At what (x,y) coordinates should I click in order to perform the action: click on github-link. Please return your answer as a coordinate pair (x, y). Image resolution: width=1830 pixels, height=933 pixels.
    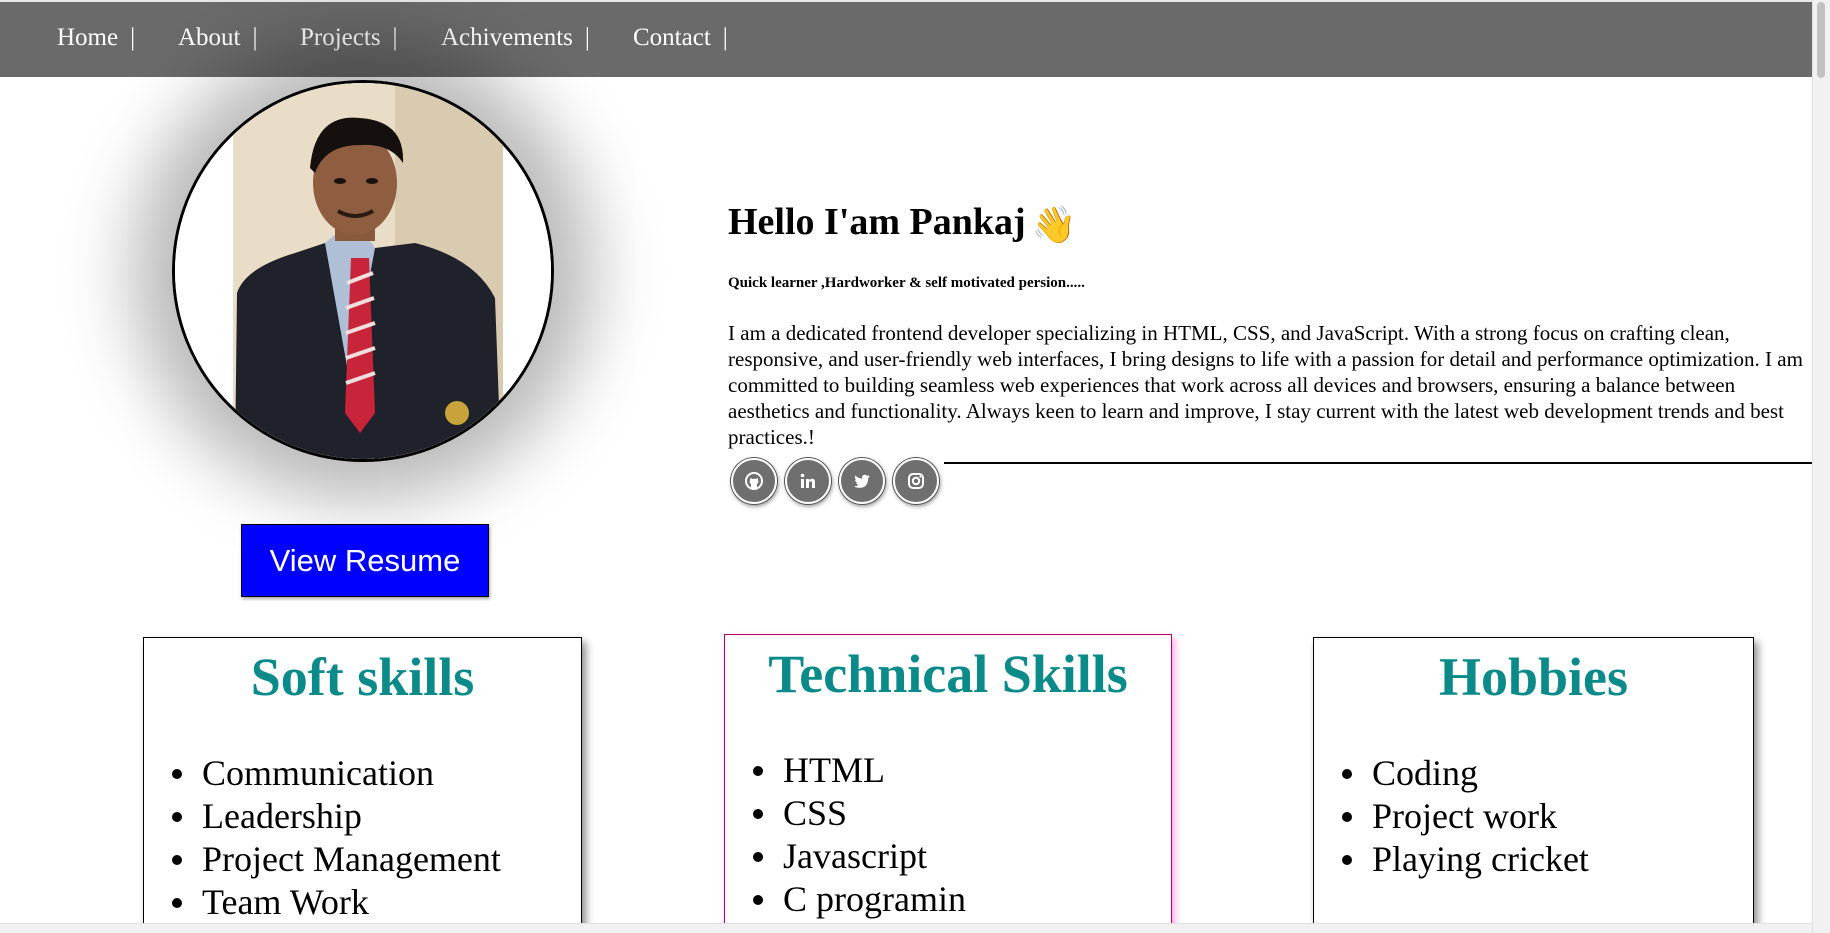
    Looking at the image, I should click on (754, 481).